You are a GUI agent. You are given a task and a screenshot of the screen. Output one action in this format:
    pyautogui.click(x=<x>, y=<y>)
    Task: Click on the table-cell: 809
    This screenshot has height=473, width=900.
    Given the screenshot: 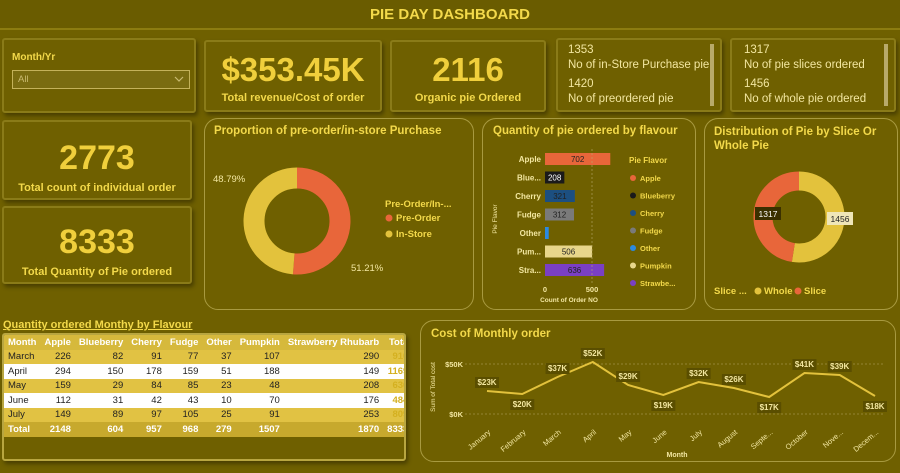 What is the action you would take?
    pyautogui.click(x=398, y=415)
    